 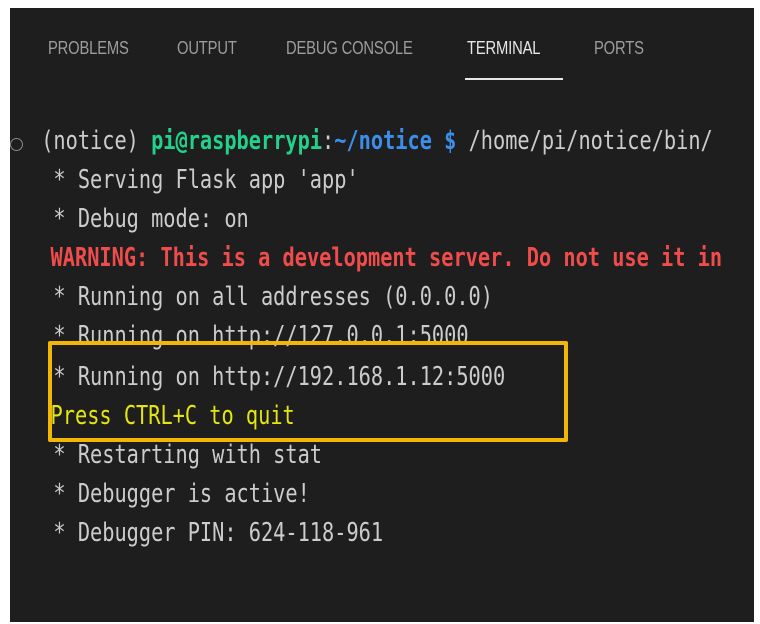 I want to click on output-line: * Debugger PIN: 624-118-961, so click(x=212, y=533).